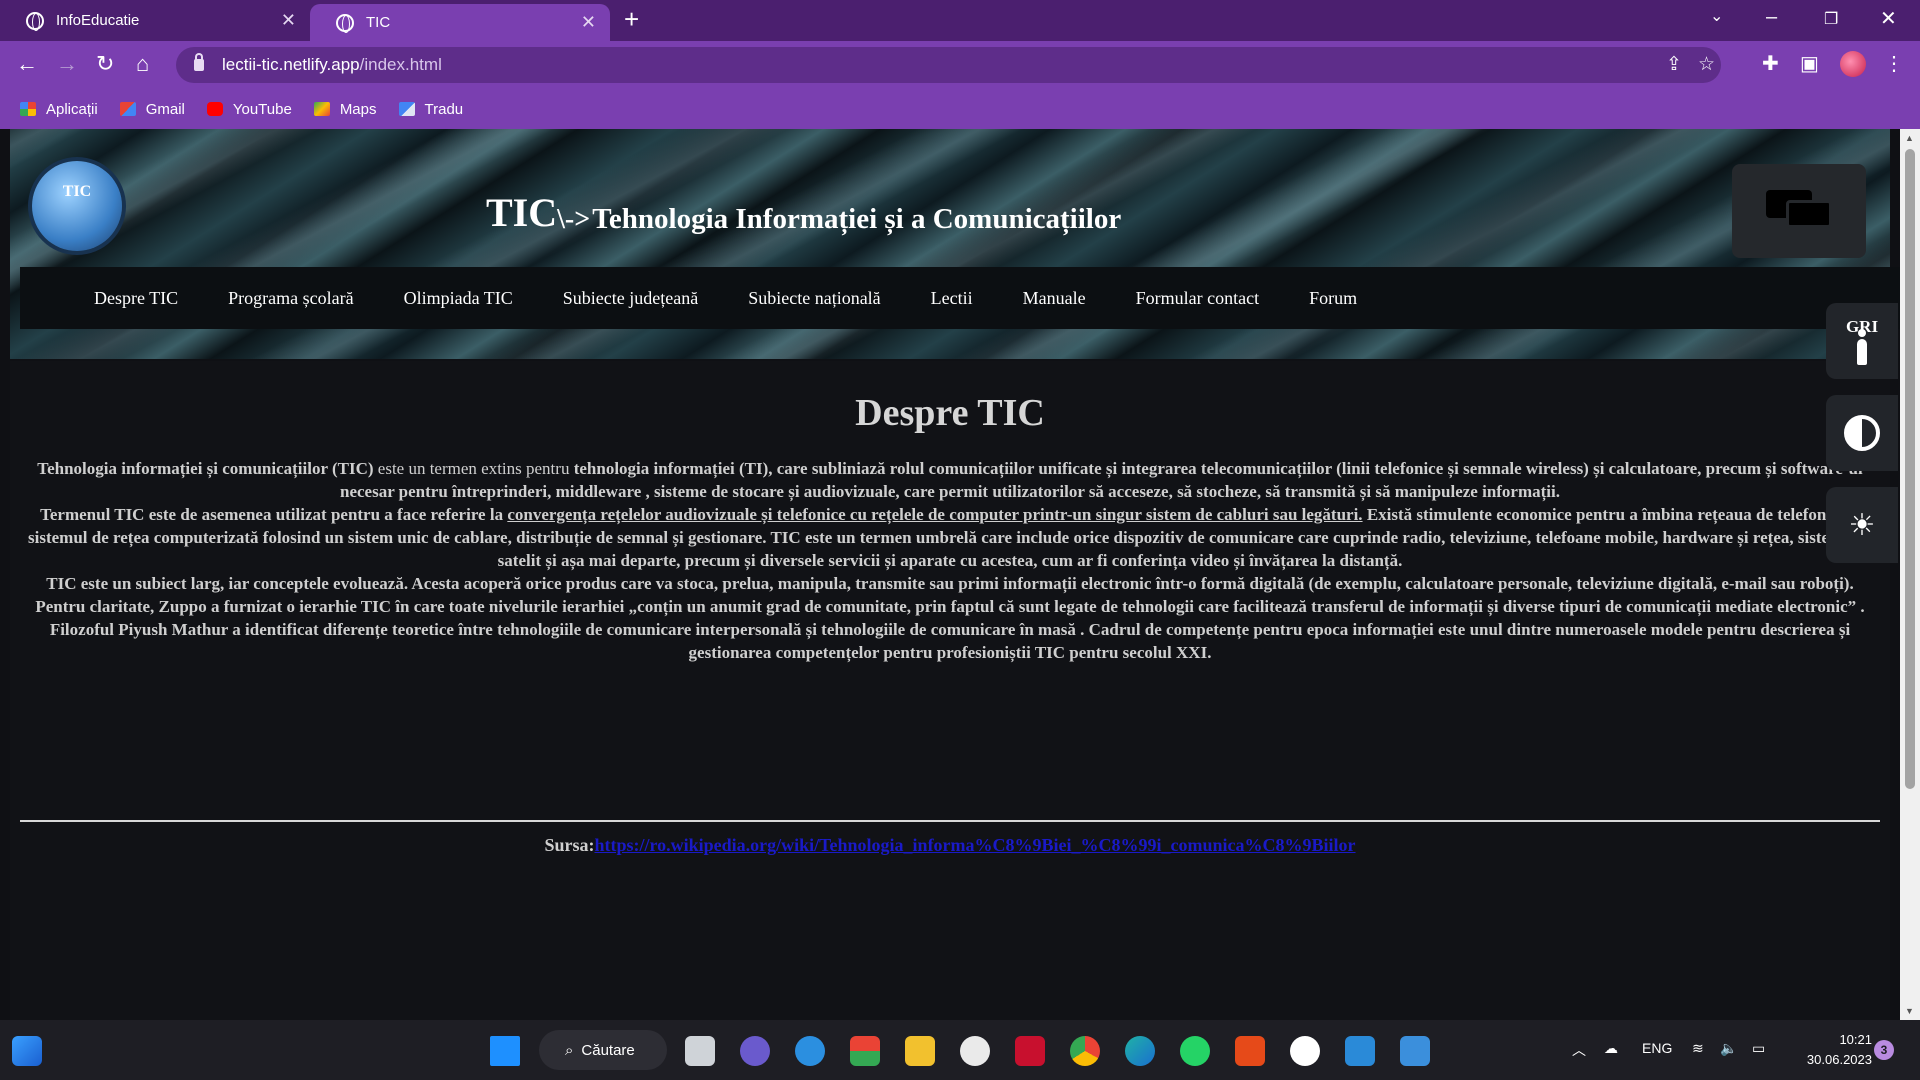 The width and height of the screenshot is (1920, 1080). What do you see at coordinates (975, 1051) in the screenshot?
I see `app-icon` at bounding box center [975, 1051].